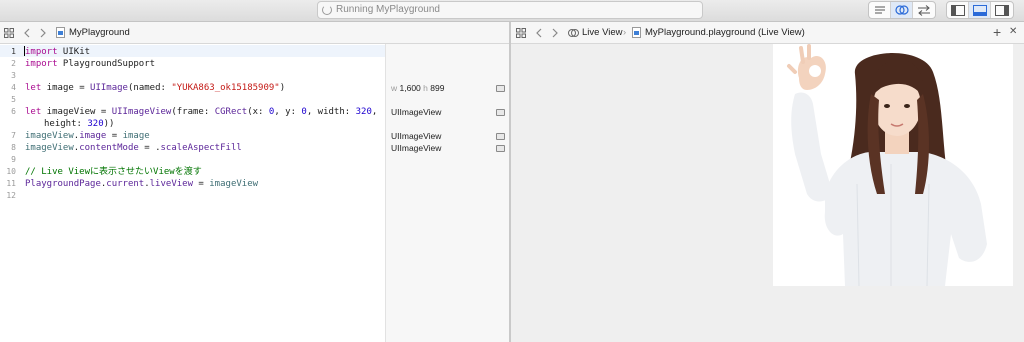 This screenshot has width=1024, height=342. What do you see at coordinates (13, 111) in the screenshot?
I see `line-number: 6` at bounding box center [13, 111].